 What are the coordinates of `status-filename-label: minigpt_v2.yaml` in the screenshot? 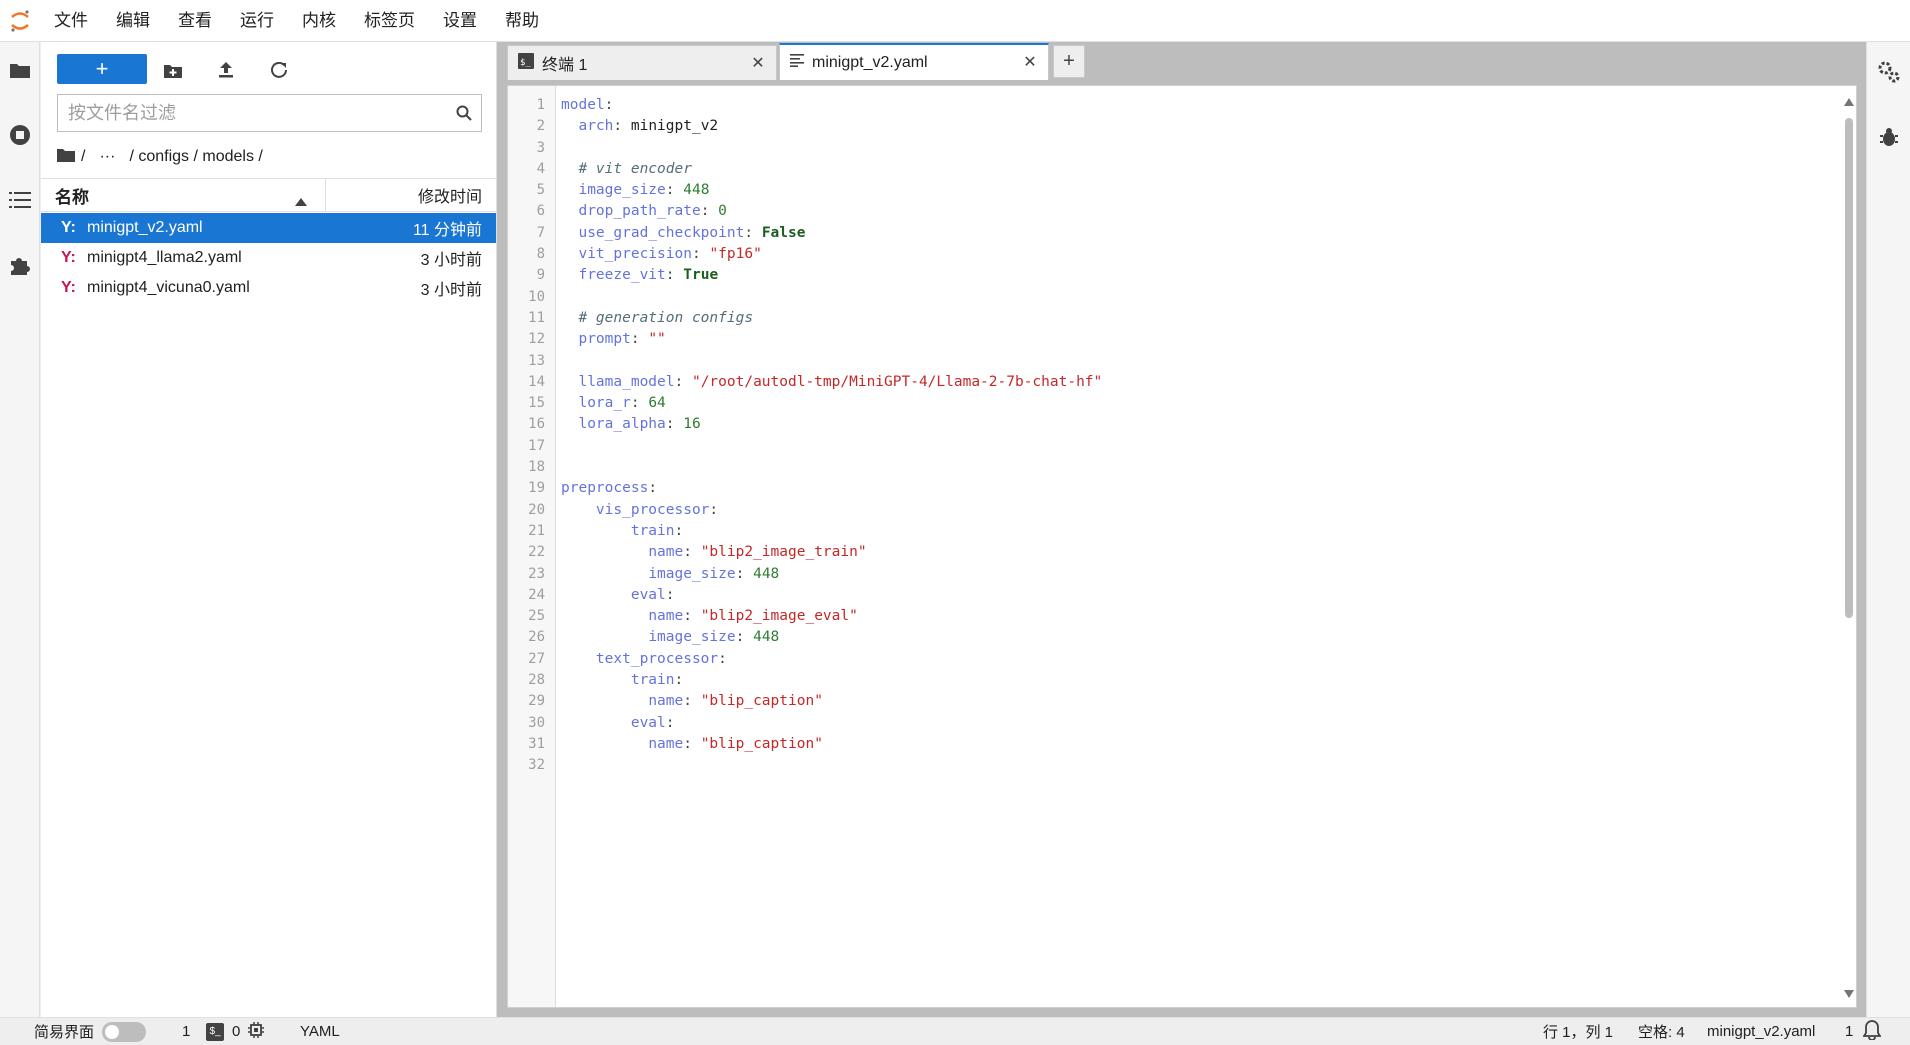 It's located at (1761, 1031).